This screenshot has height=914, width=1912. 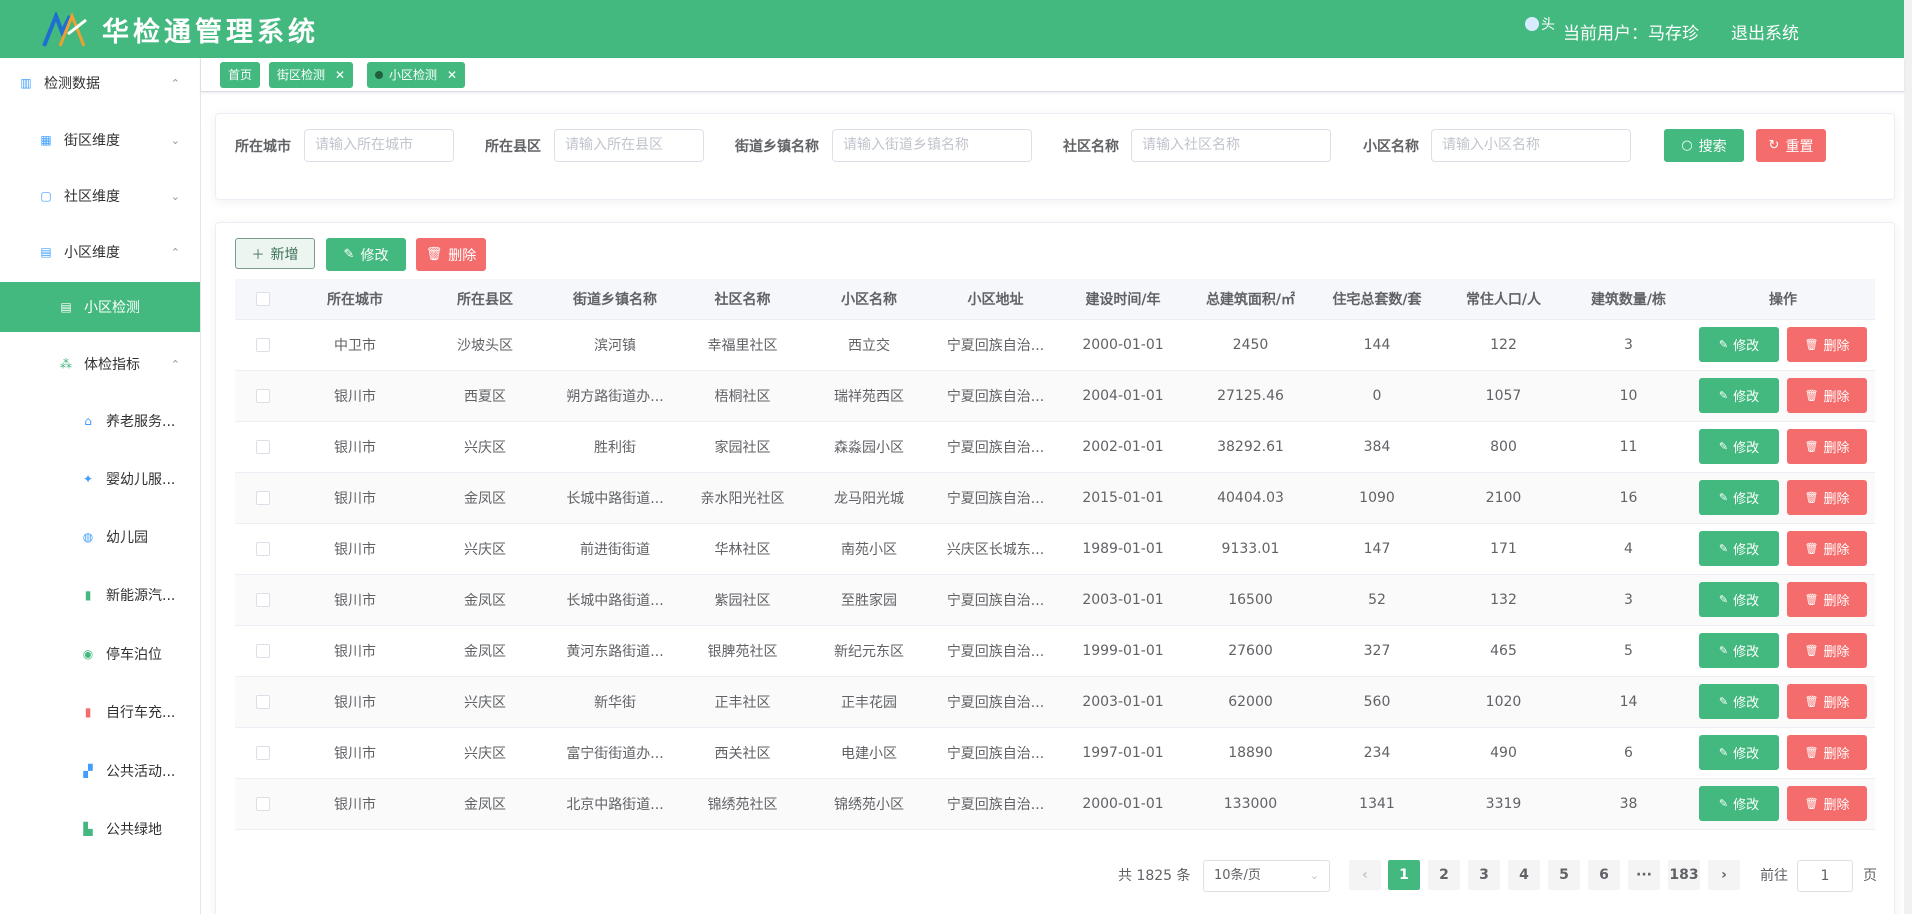 I want to click on page-button: 5, so click(x=1564, y=875).